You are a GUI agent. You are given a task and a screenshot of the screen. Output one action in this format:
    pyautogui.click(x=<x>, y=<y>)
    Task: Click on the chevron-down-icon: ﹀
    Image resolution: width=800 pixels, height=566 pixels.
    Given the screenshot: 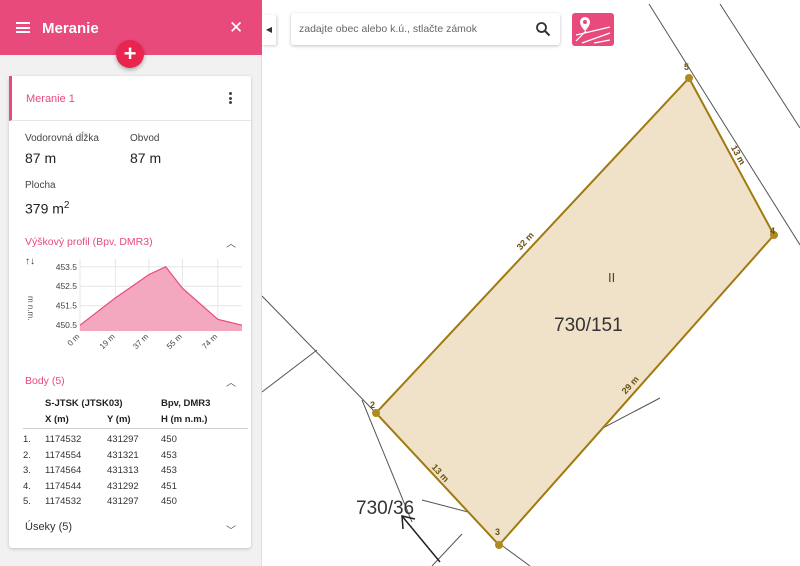 What is the action you would take?
    pyautogui.click(x=231, y=529)
    